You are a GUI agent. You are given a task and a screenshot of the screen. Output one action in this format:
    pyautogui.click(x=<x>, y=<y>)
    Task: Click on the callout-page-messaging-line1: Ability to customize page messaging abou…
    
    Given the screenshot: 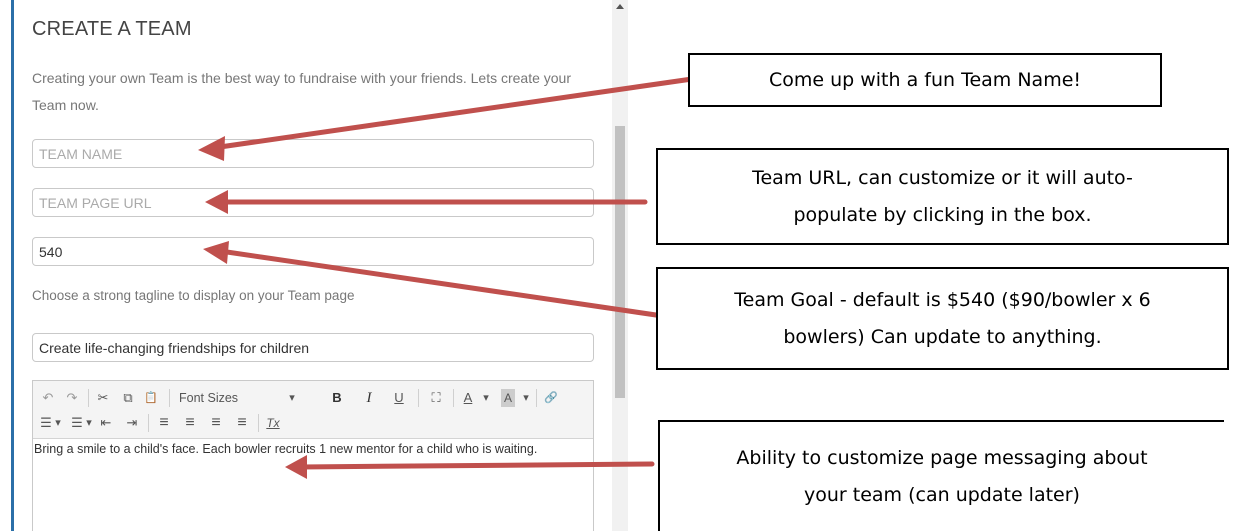 What is the action you would take?
    pyautogui.click(x=942, y=457)
    